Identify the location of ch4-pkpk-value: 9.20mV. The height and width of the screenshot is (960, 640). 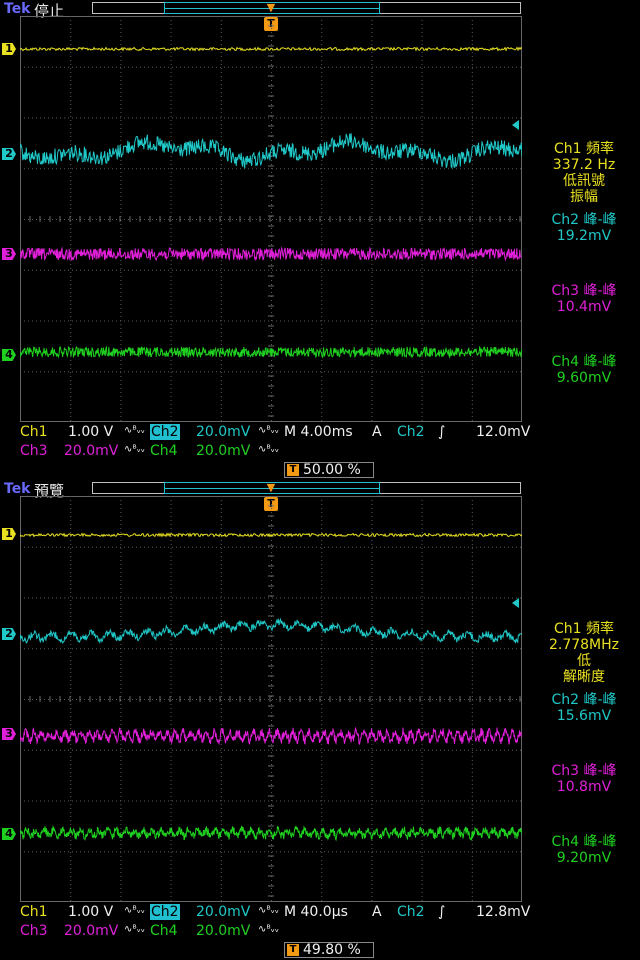
(584, 858).